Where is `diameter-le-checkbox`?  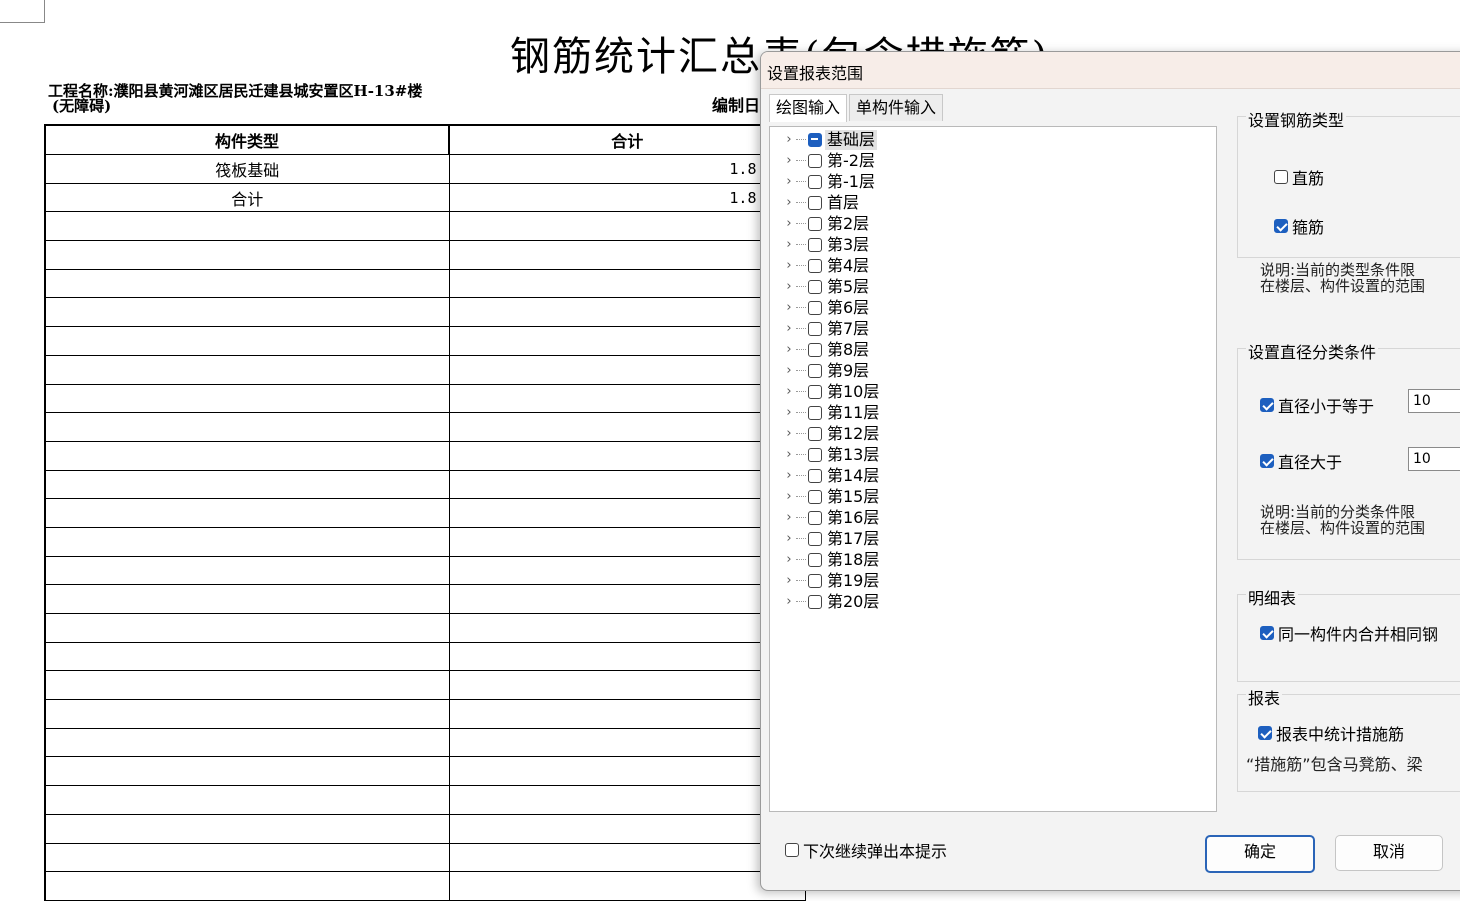
diameter-le-checkbox is located at coordinates (1267, 405).